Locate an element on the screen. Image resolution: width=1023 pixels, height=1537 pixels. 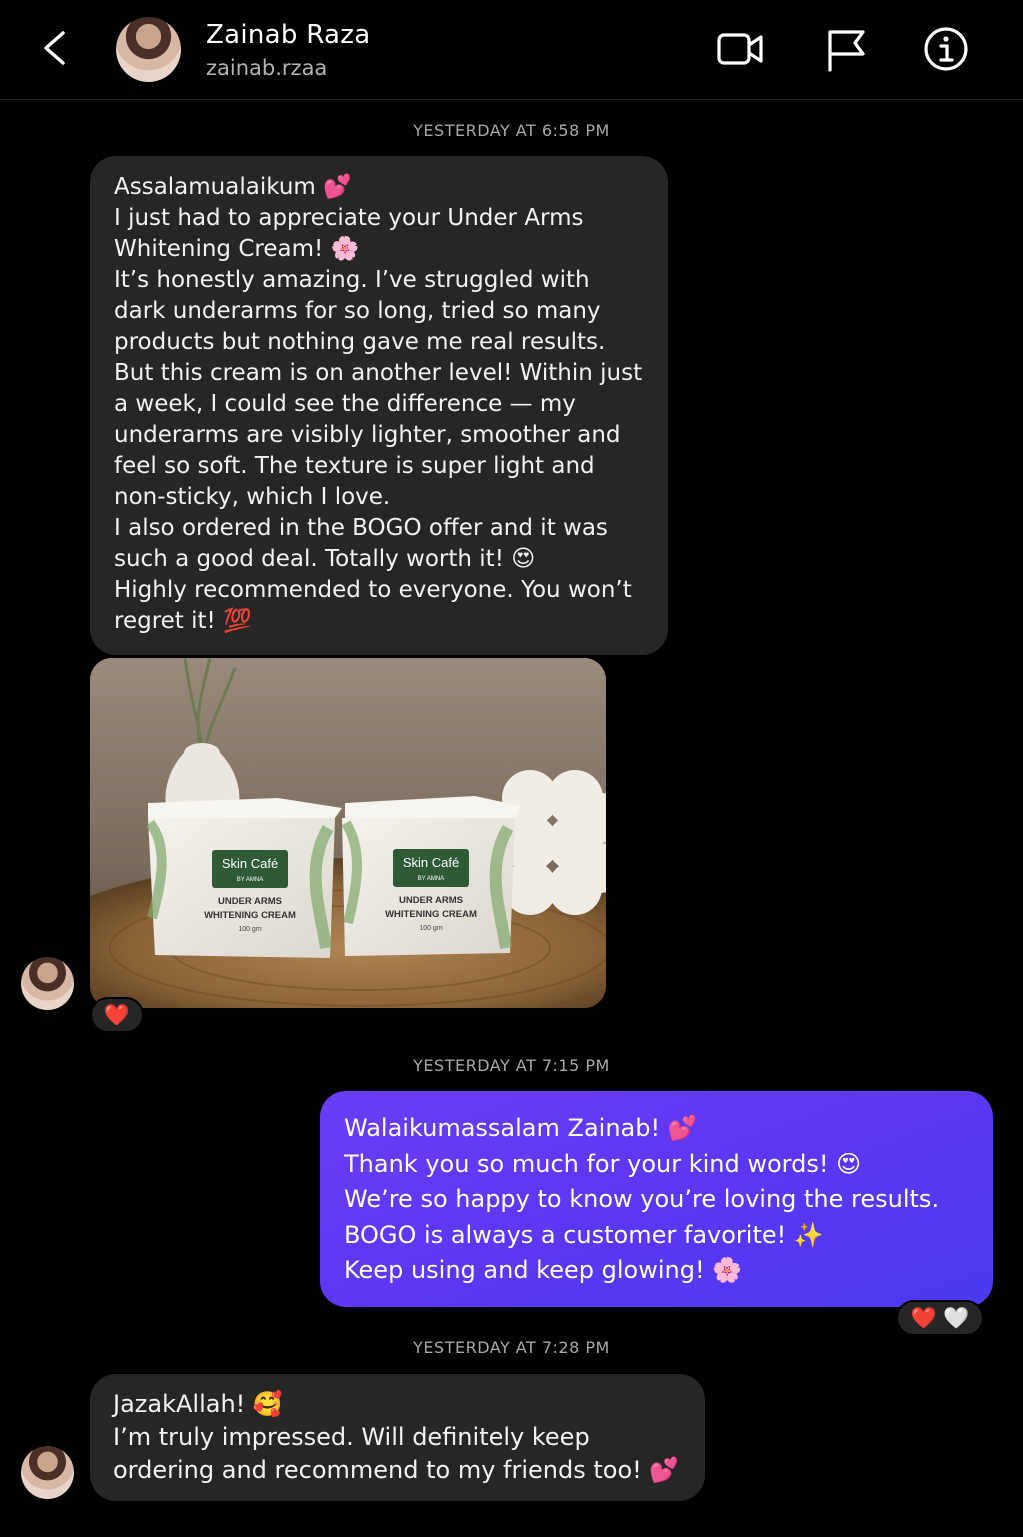
video-call-icon is located at coordinates (740, 49).